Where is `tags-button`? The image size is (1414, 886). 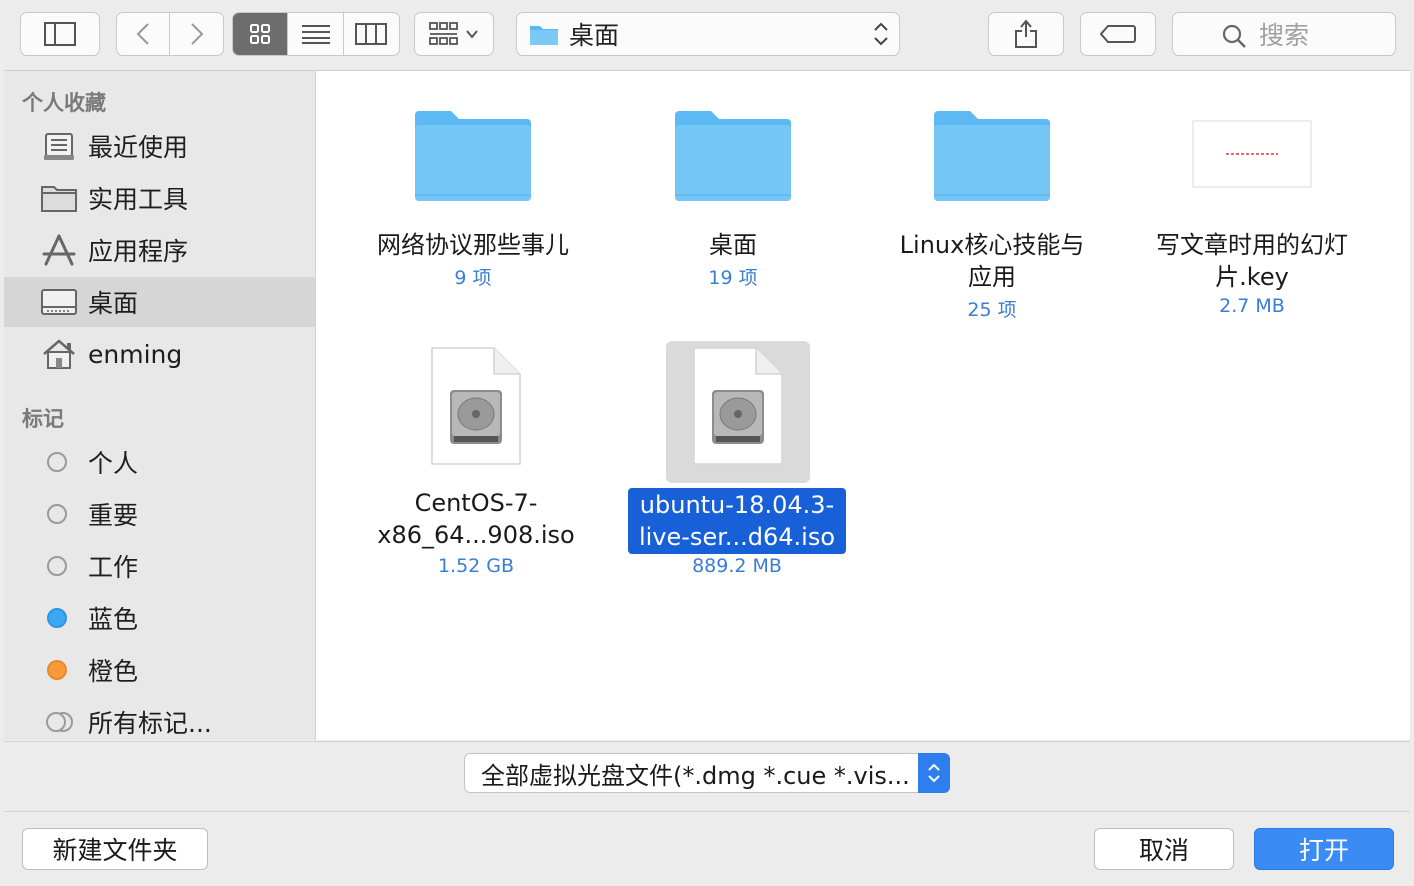 tags-button is located at coordinates (1118, 34).